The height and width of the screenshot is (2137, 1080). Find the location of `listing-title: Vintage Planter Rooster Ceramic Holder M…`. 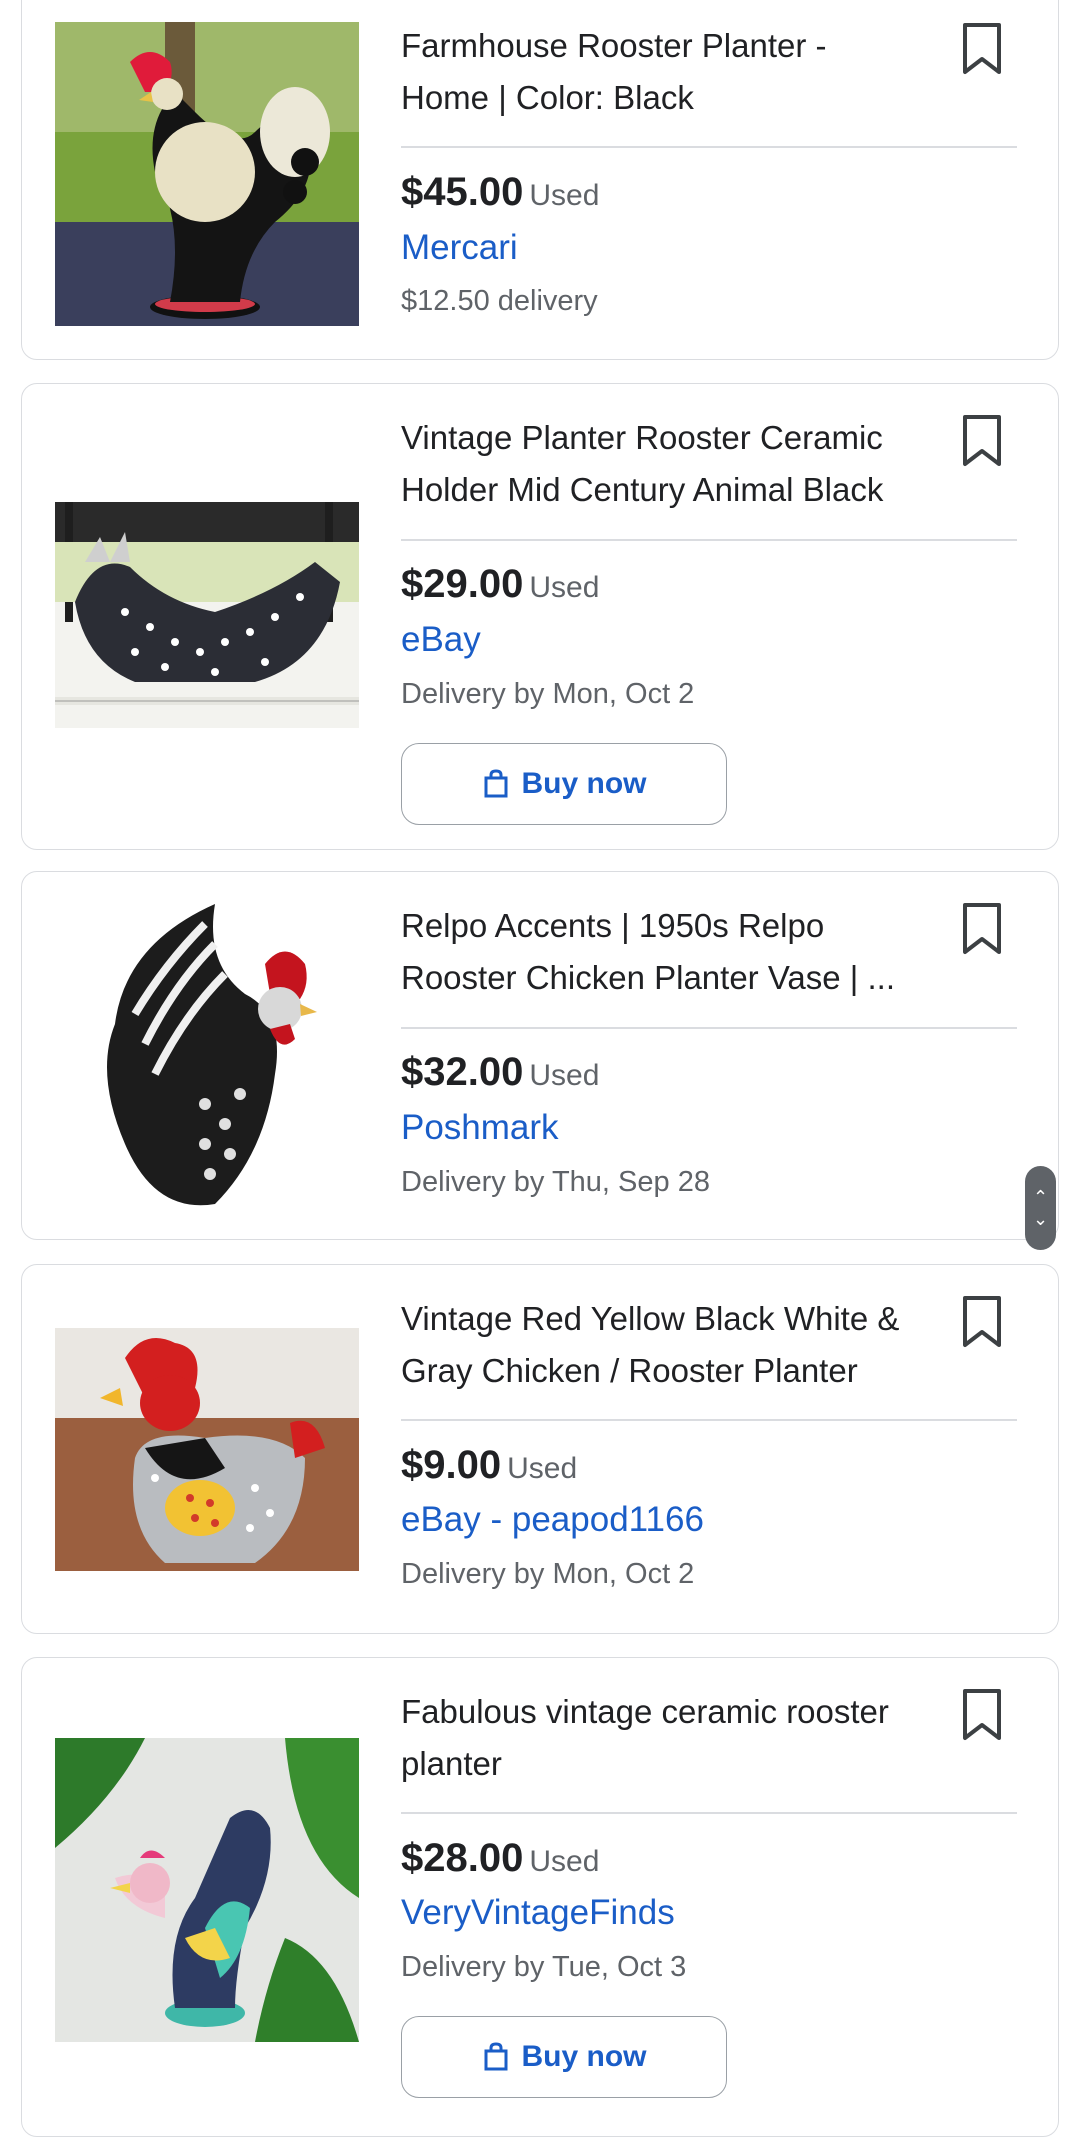

listing-title: Vintage Planter Rooster Ceramic Holder M… is located at coordinates (681, 464).